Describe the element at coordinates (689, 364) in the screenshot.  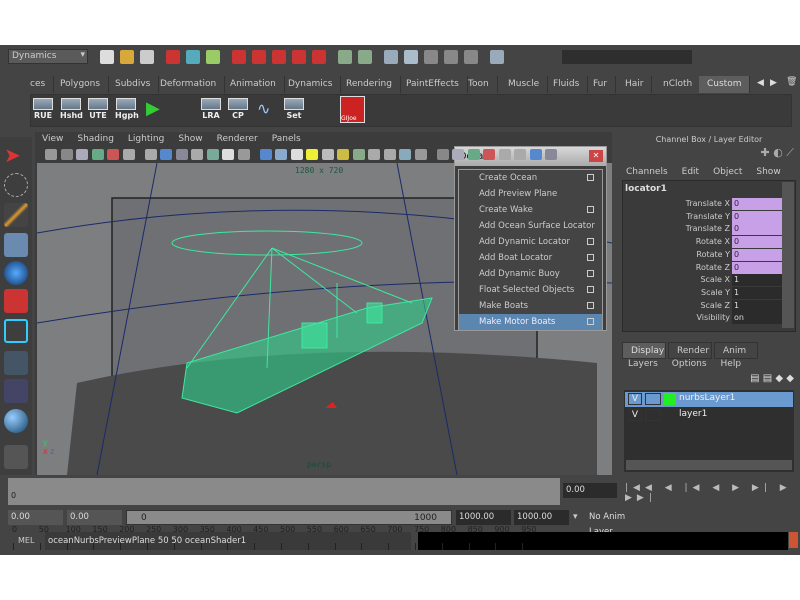
I see `menu-options: Options` at that location.